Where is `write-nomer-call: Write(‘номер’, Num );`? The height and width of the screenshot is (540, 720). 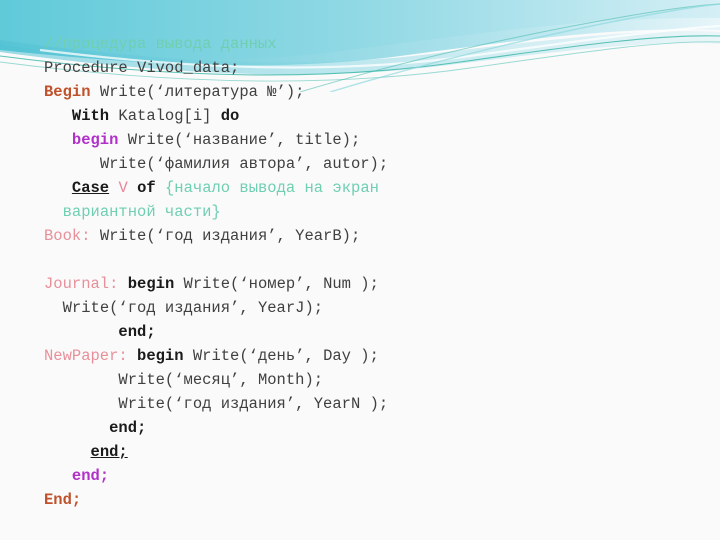
write-nomer-call: Write(‘номер’, Num ); is located at coordinates (276, 284).